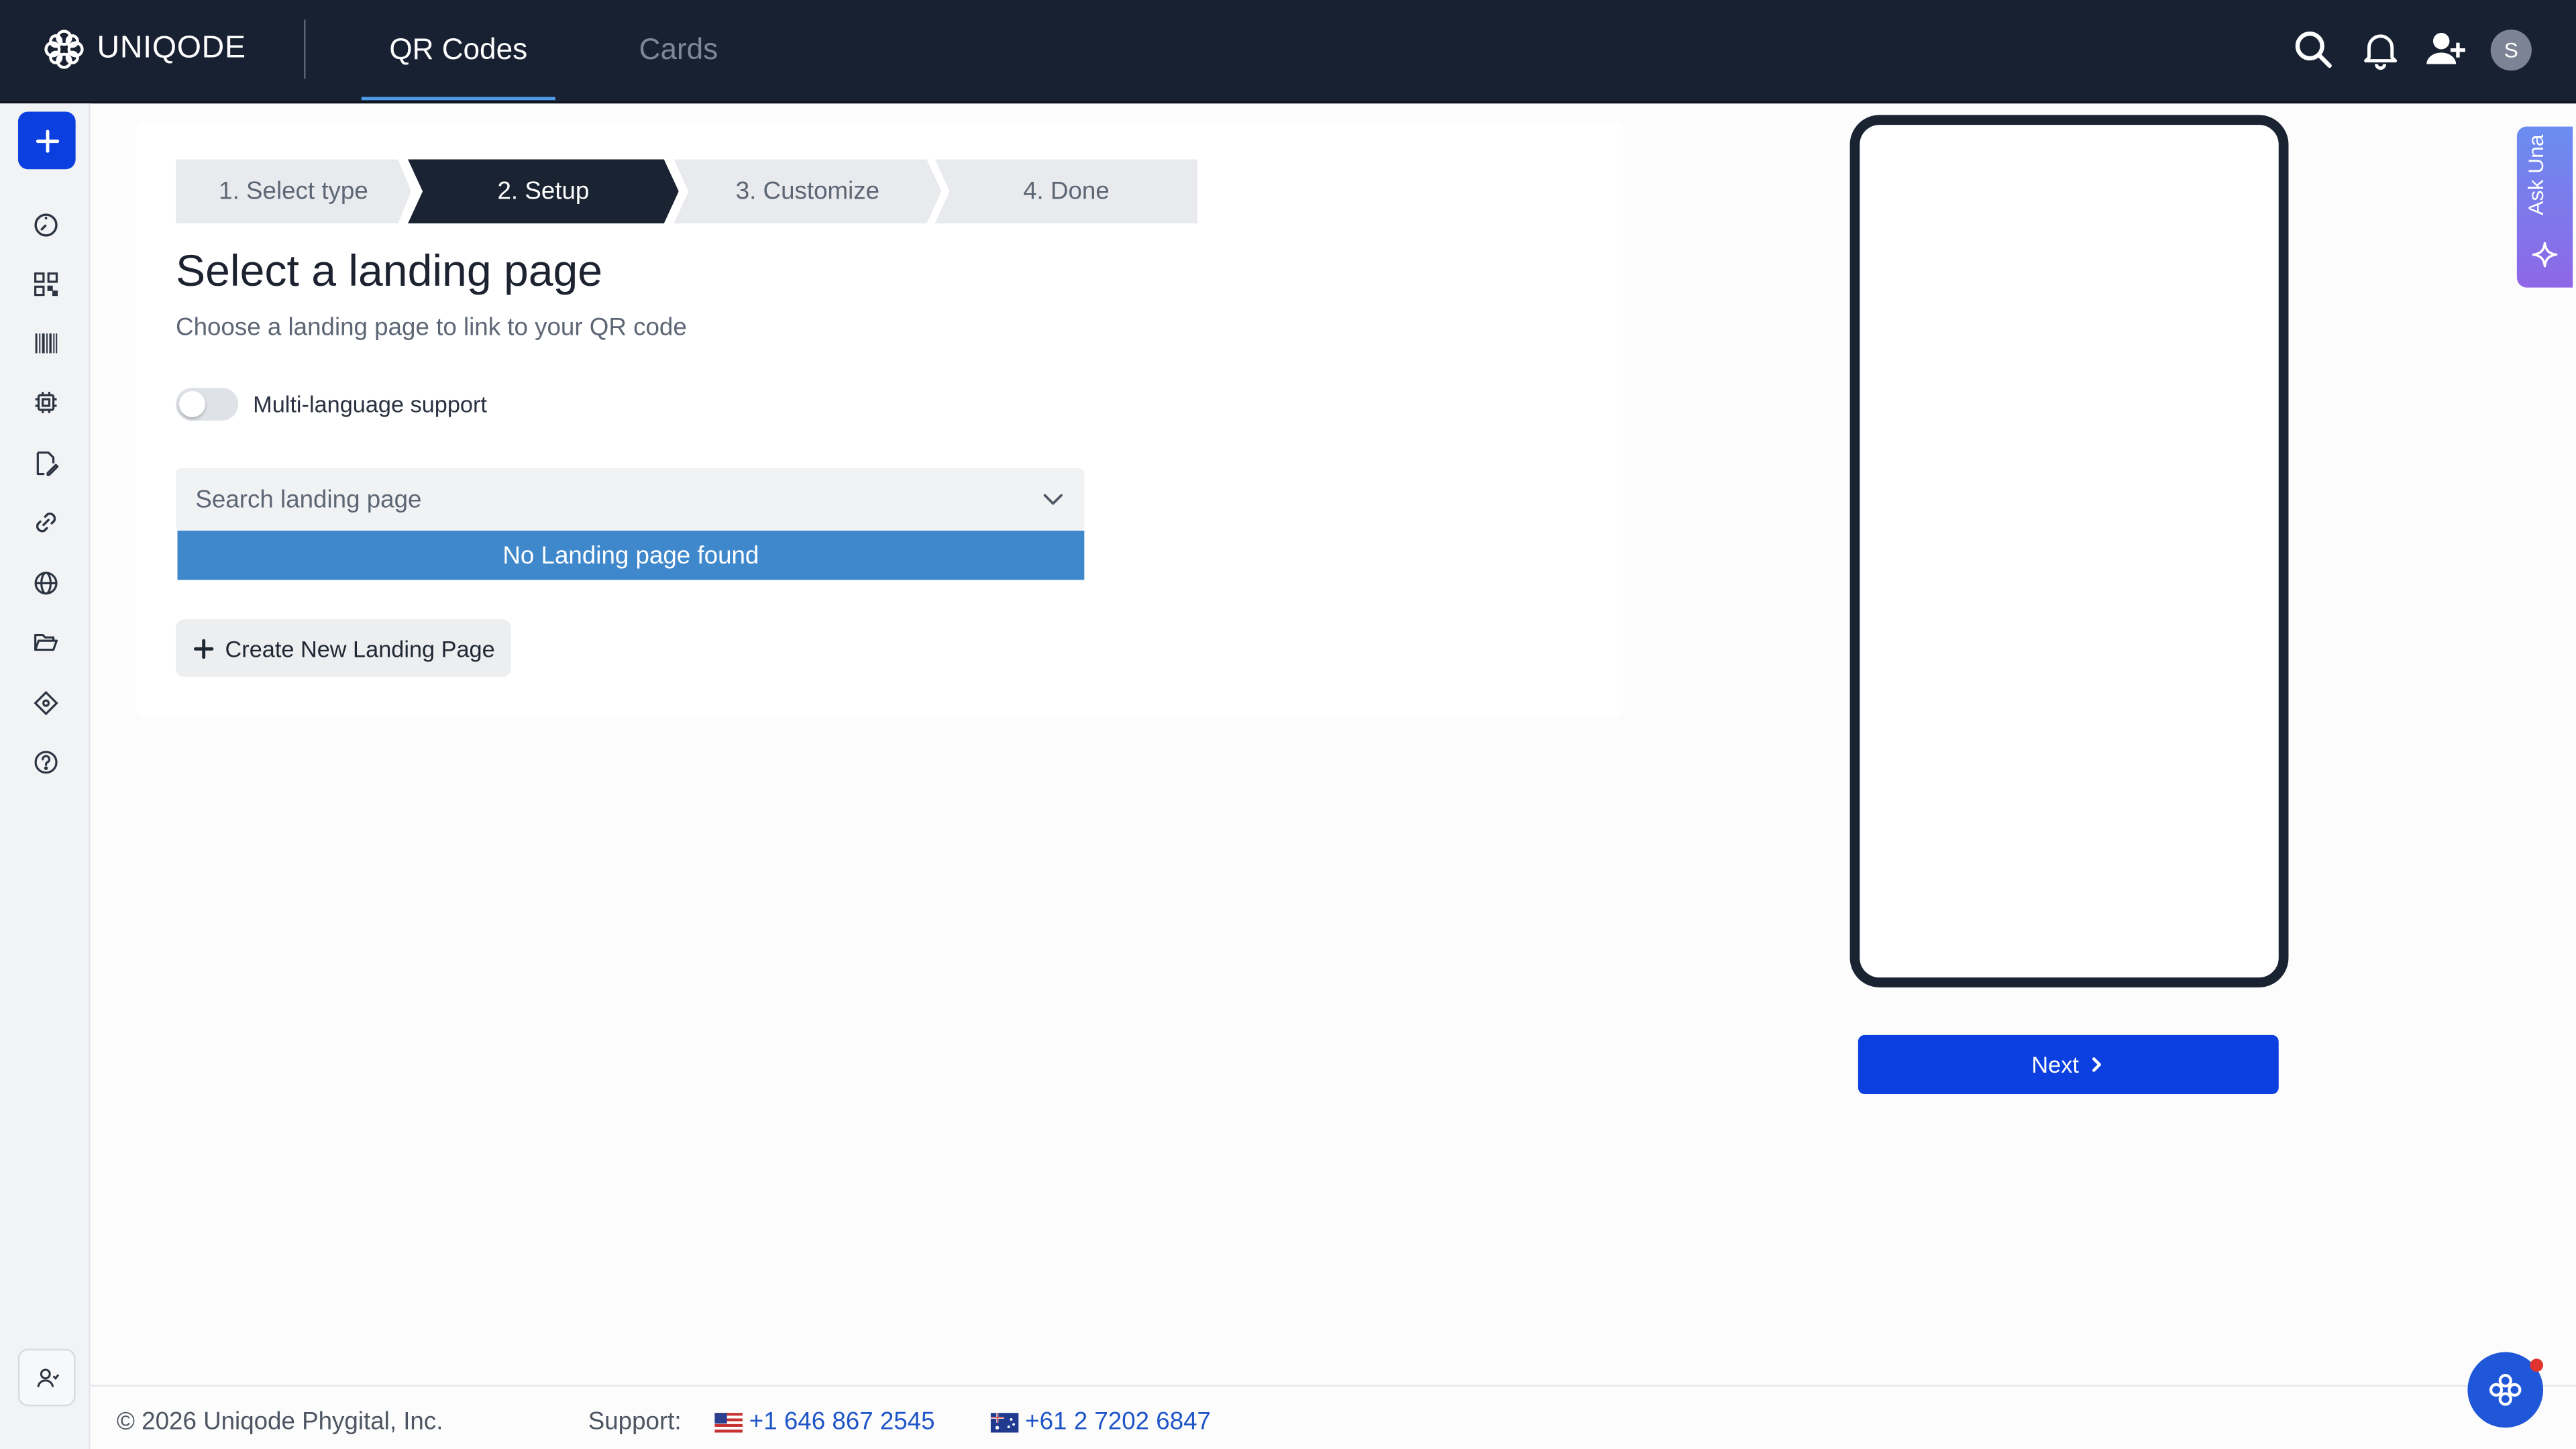  Describe the element at coordinates (389, 271) in the screenshot. I see `page-title: Select a landing page` at that location.